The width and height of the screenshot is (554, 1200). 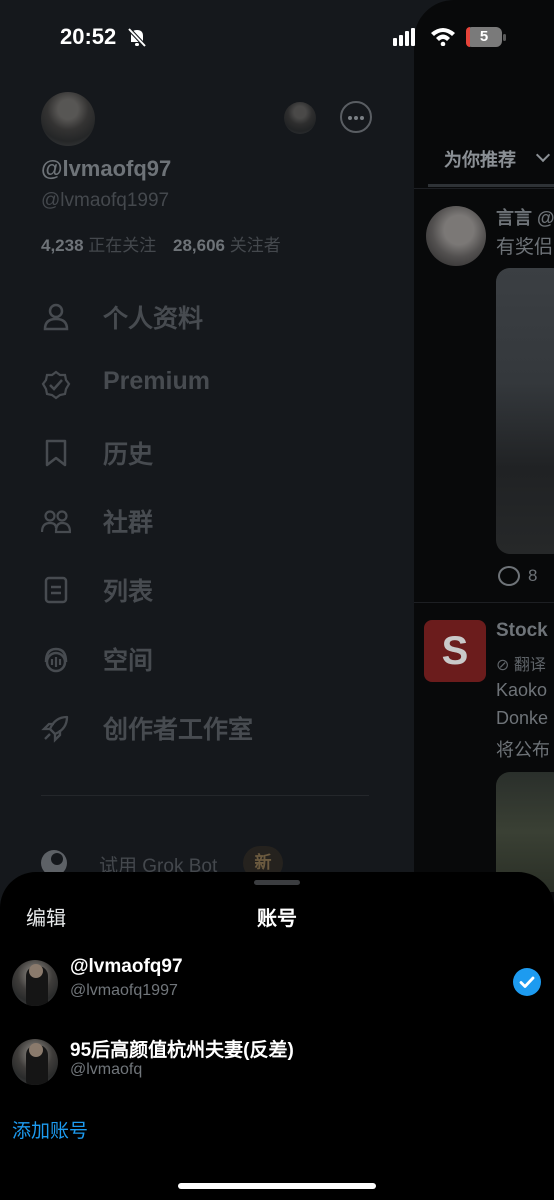 I want to click on account-handle: @lvmaofq1997, so click(x=124, y=990).